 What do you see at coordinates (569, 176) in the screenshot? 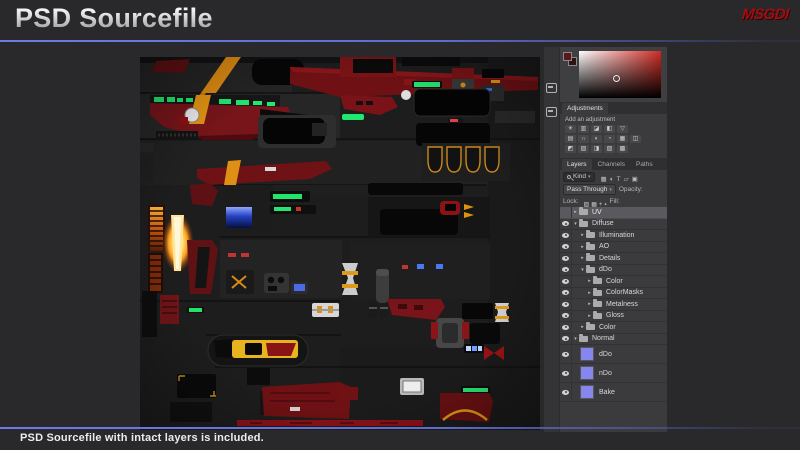
I see `search-icon` at bounding box center [569, 176].